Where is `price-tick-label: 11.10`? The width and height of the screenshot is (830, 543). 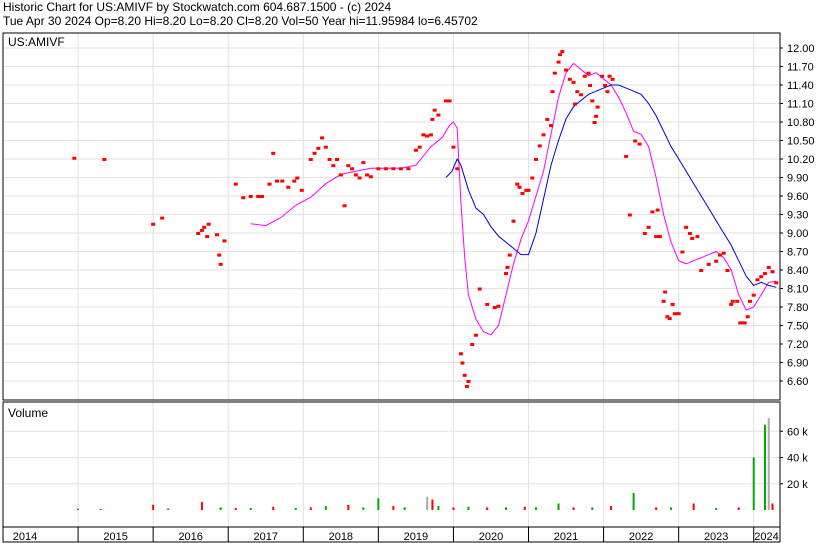 price-tick-label: 11.10 is located at coordinates (800, 105).